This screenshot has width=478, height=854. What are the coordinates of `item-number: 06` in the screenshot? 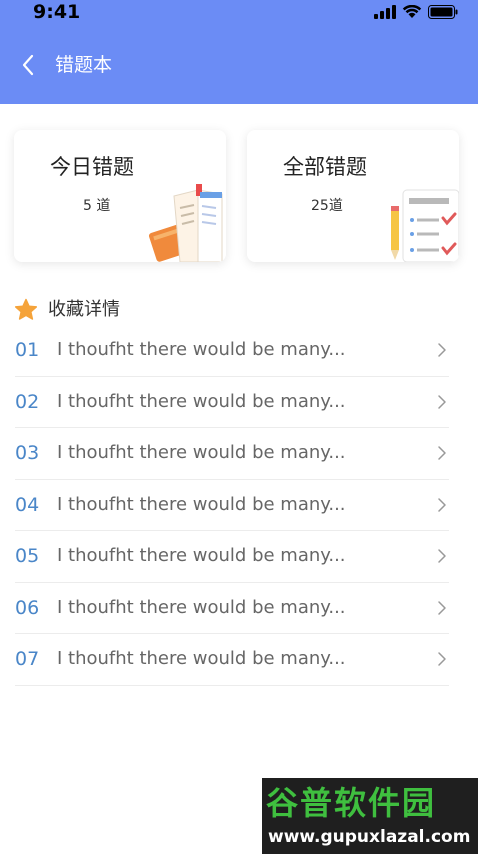 It's located at (27, 607).